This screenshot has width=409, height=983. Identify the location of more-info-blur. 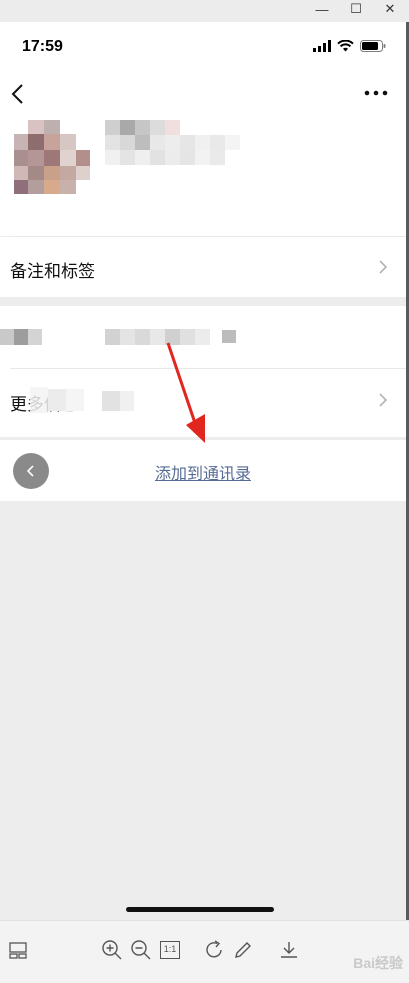
(82, 400).